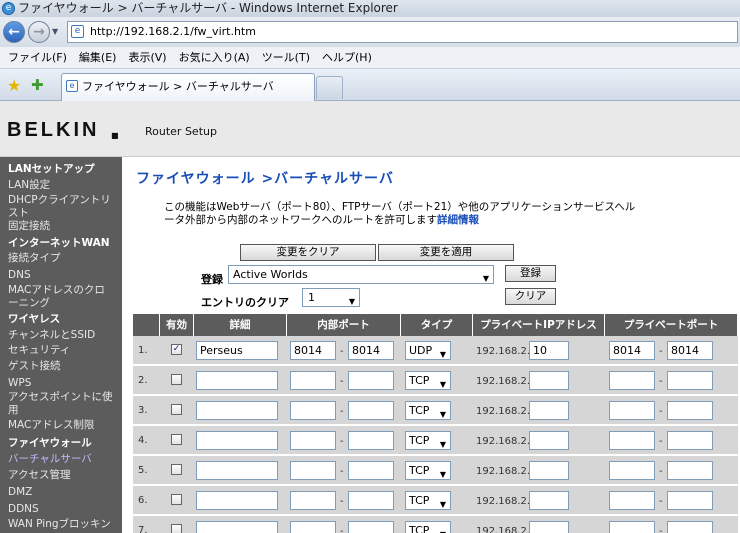 This screenshot has width=740, height=533. I want to click on sidebar-item: 固定接続, so click(65, 226).